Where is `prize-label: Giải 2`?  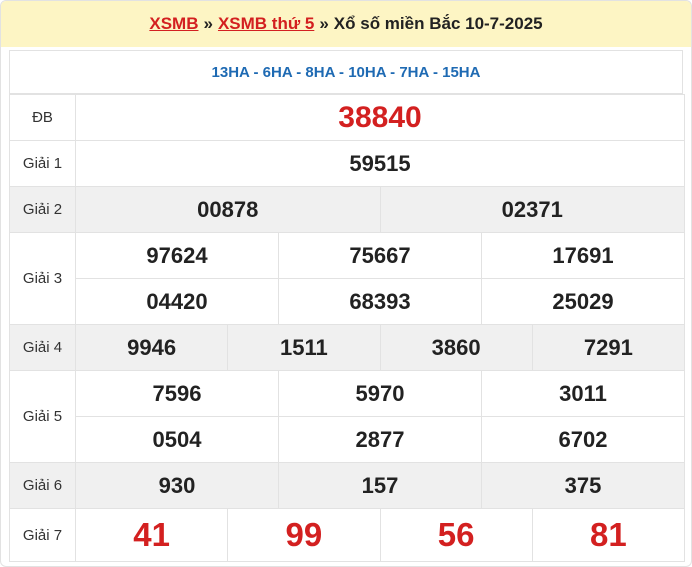 prize-label: Giải 2 is located at coordinates (42, 209).